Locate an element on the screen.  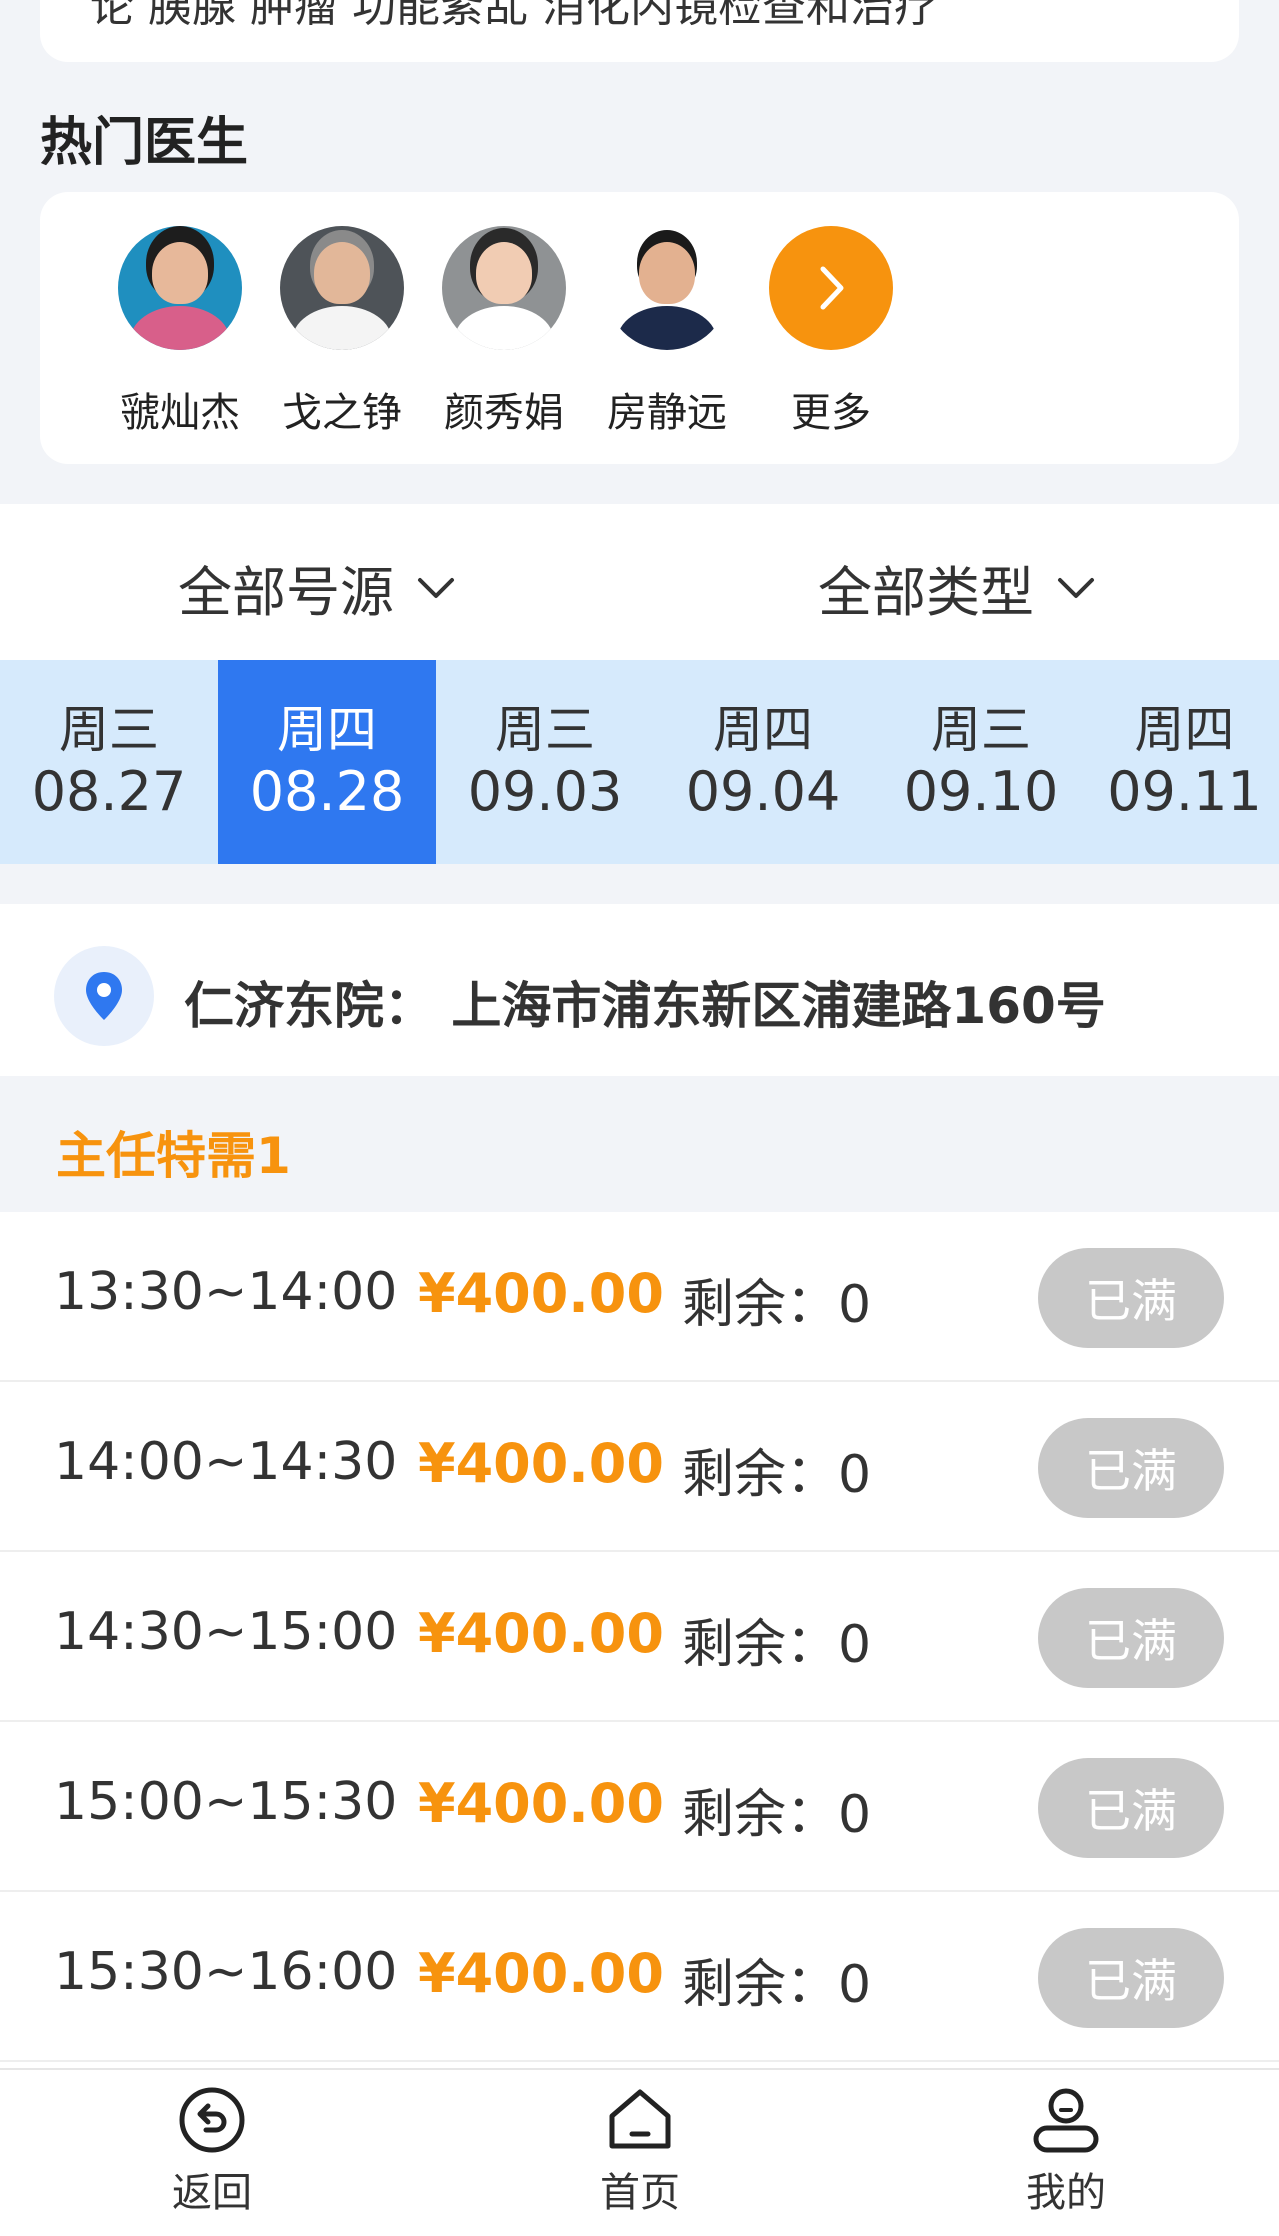
date-tab: 周三 09.10 is located at coordinates (981, 762).